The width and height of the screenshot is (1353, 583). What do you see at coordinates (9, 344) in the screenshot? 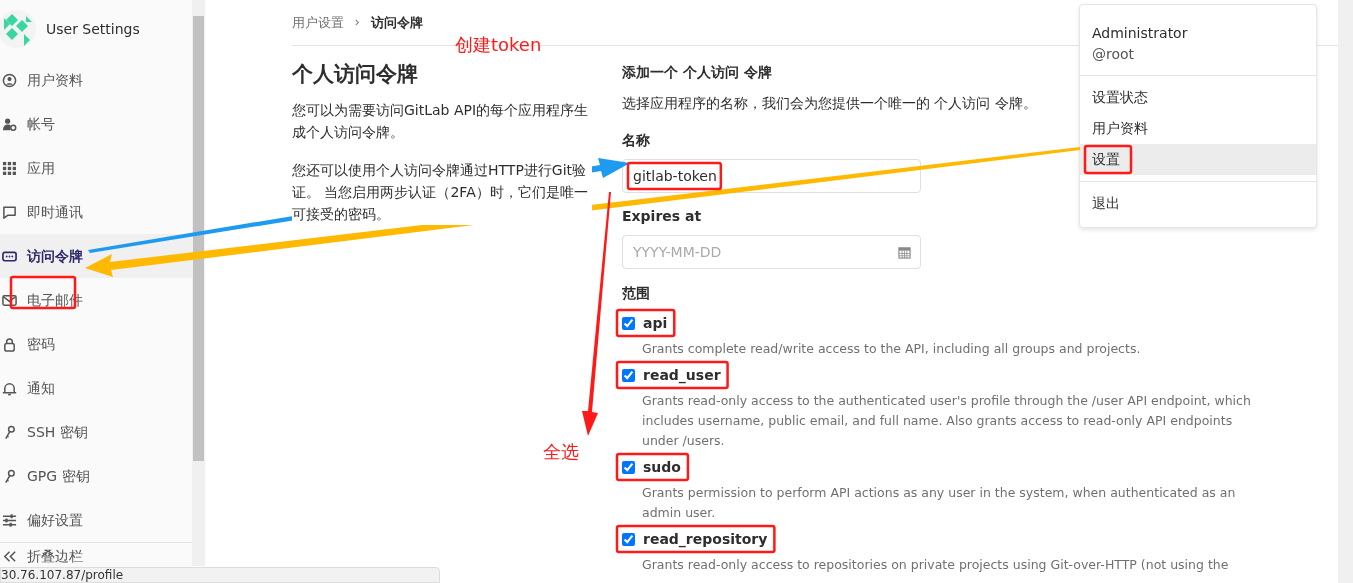
I see `lock-icon` at bounding box center [9, 344].